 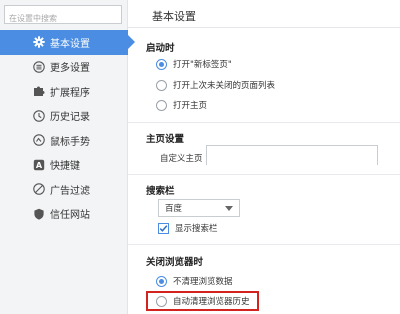 I want to click on svg-text: A, so click(x=39, y=165).